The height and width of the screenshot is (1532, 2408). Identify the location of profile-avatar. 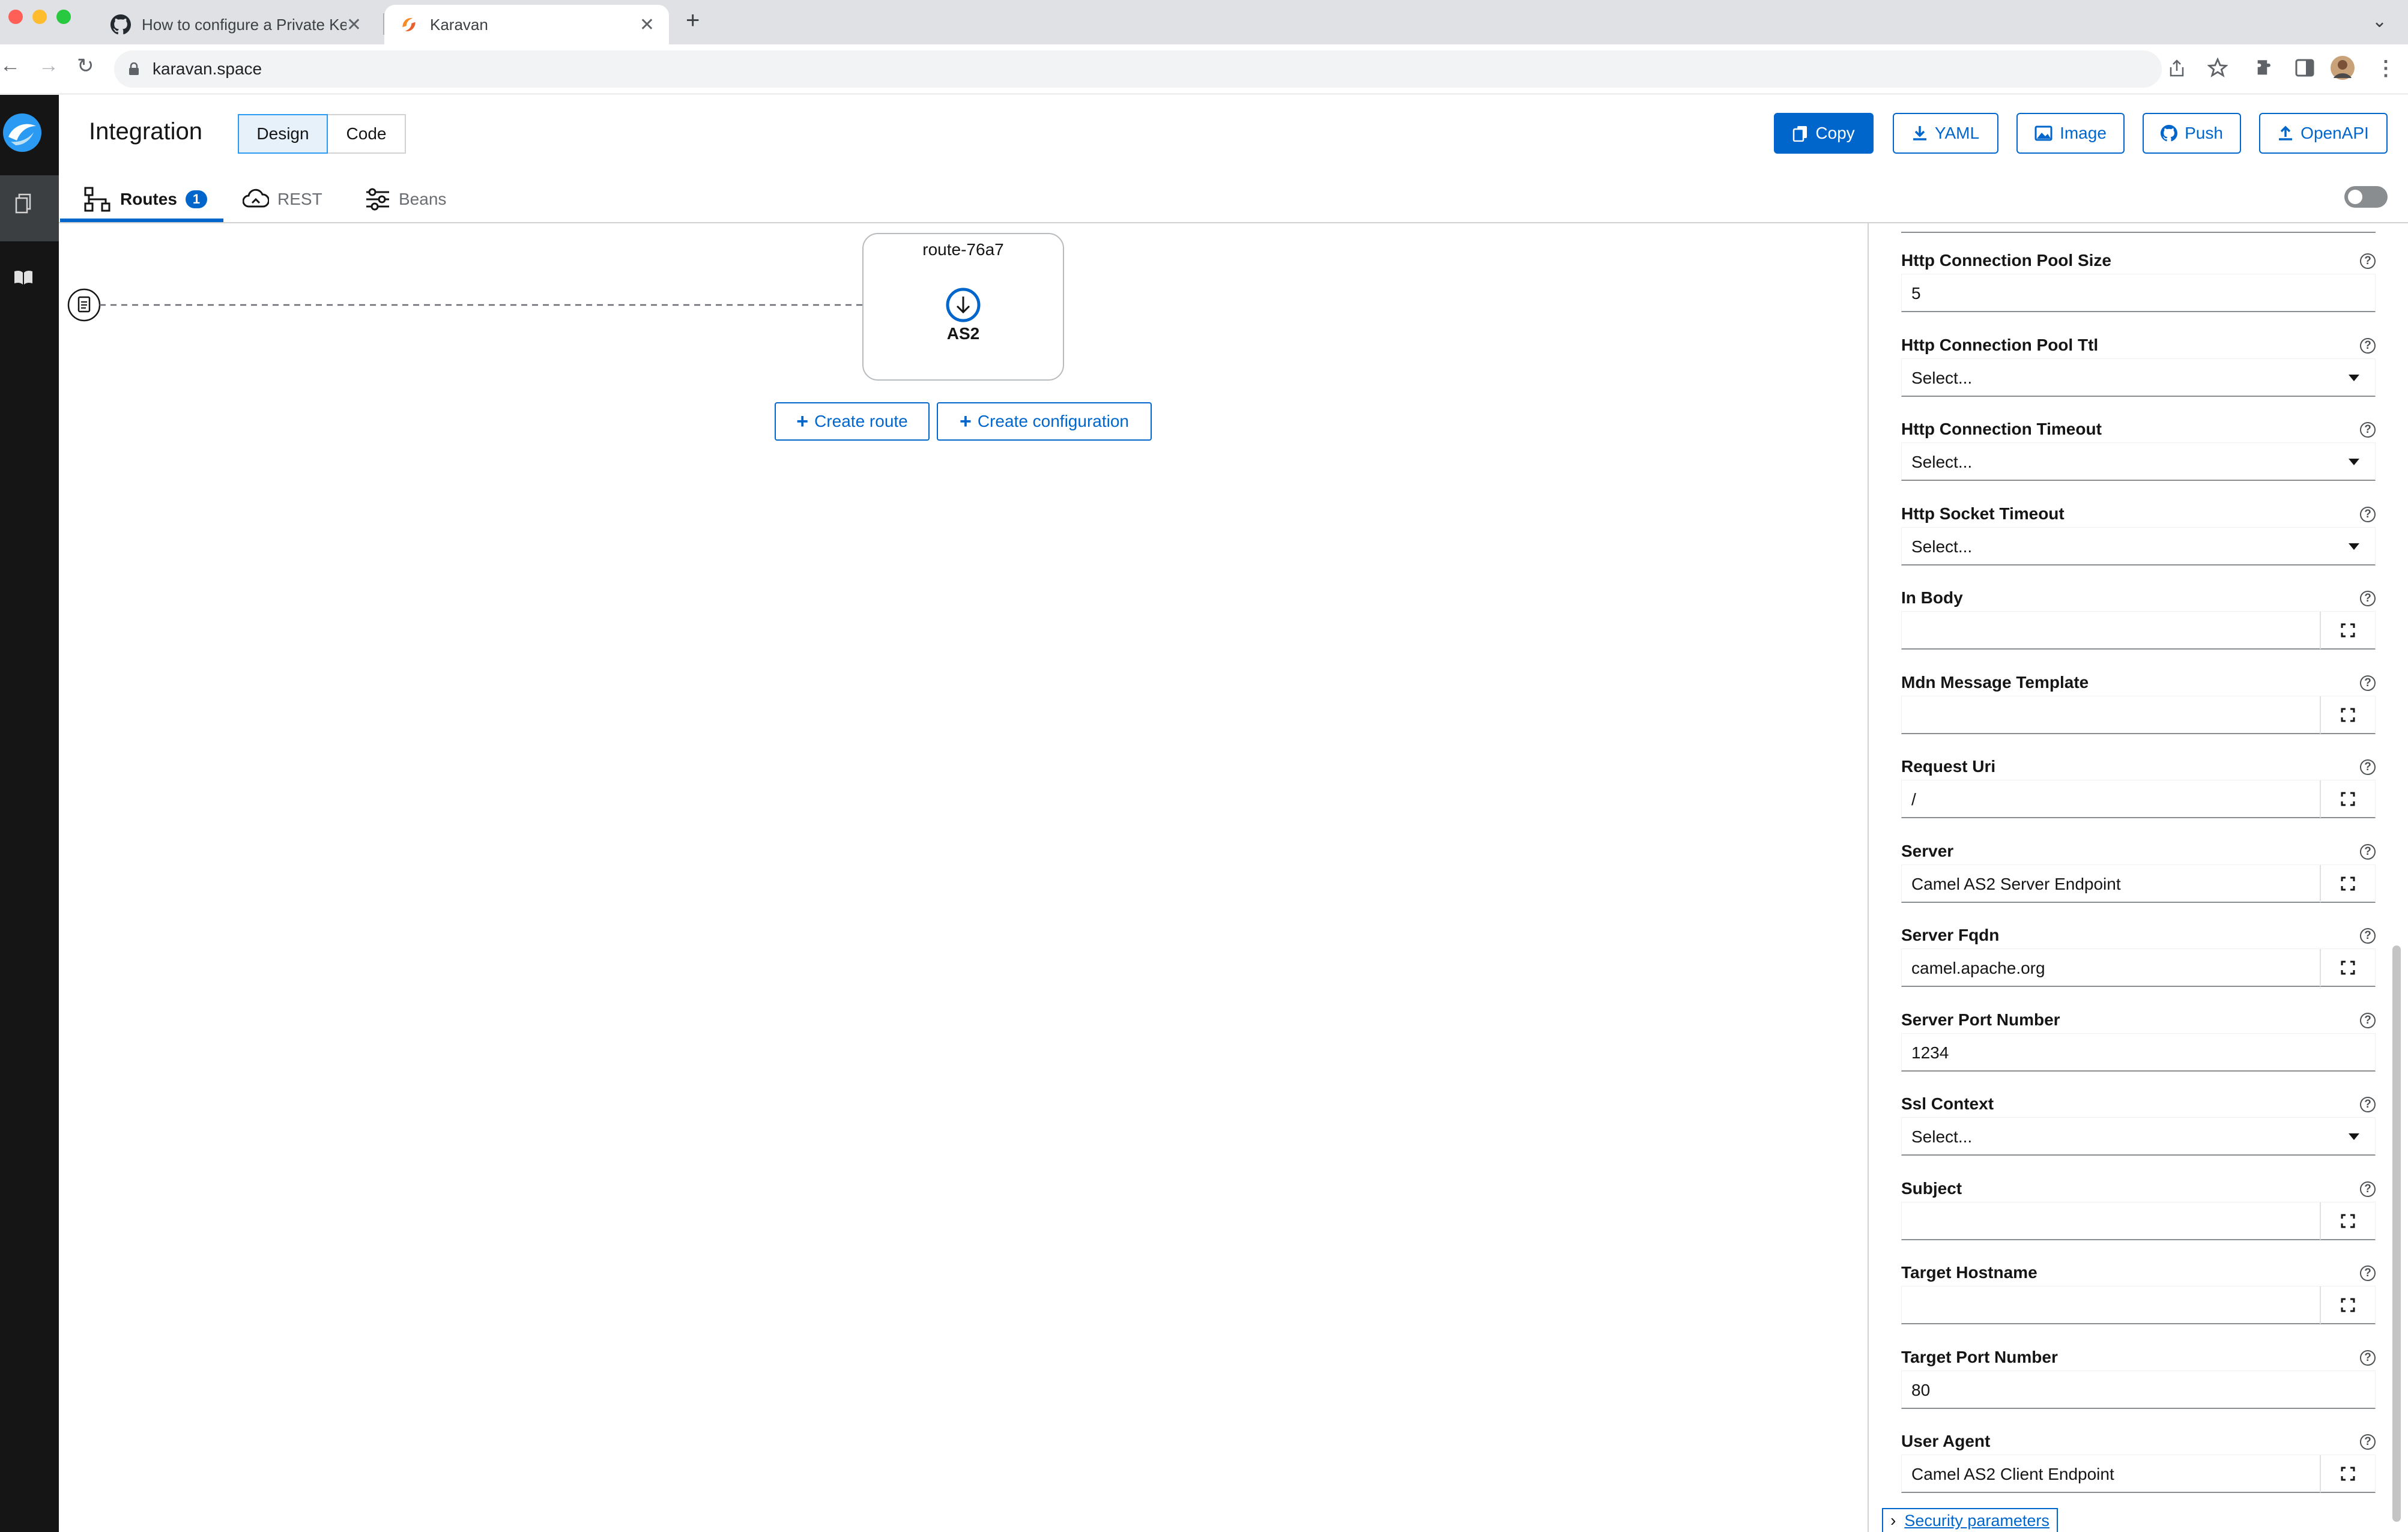
(2342, 67).